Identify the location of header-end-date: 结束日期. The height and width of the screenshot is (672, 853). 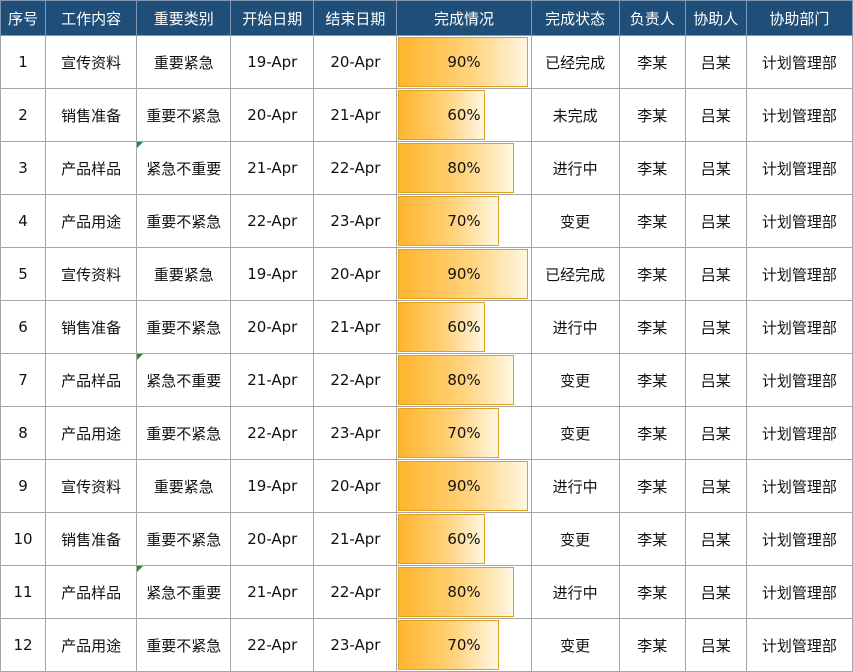
(355, 18).